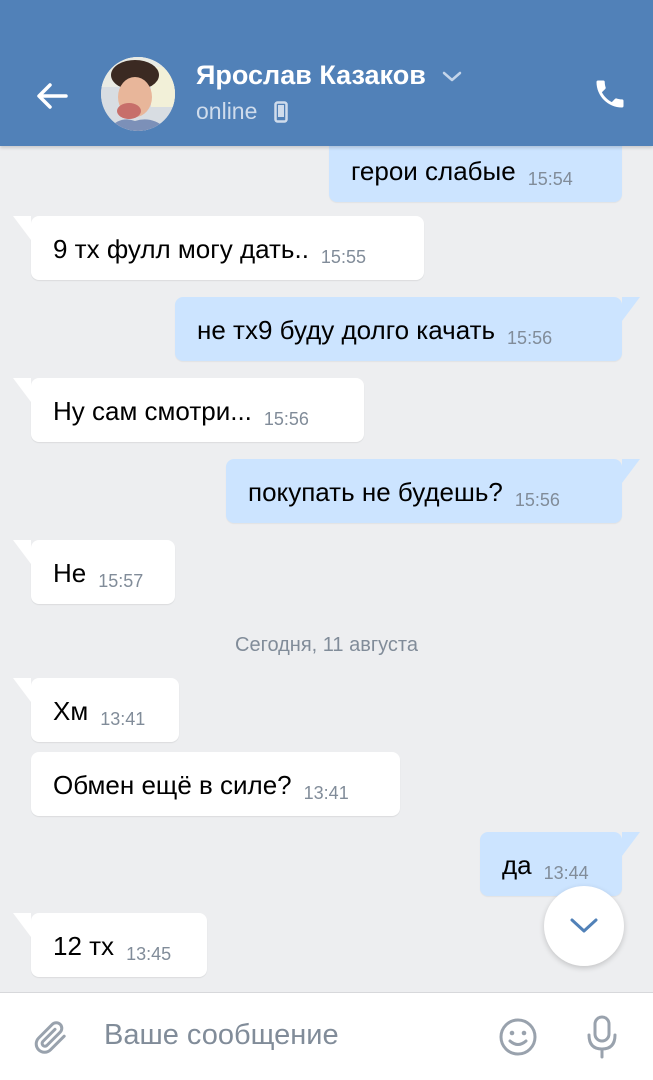  Describe the element at coordinates (375, 492) in the screenshot. I see `message-text: покупать не будешь?` at that location.